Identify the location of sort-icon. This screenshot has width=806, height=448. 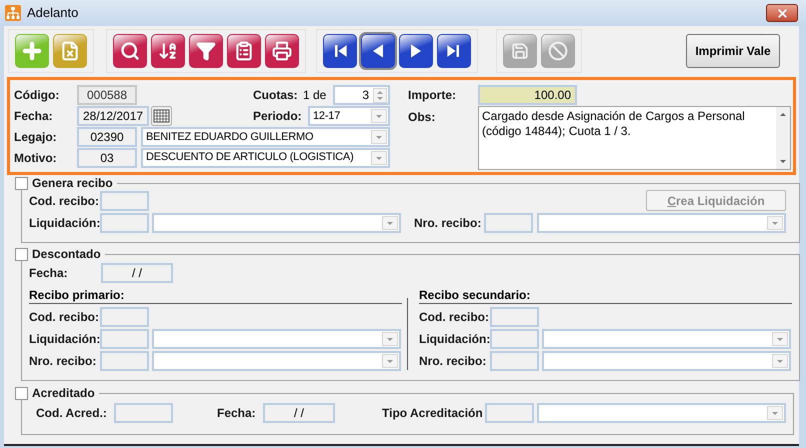
(168, 51).